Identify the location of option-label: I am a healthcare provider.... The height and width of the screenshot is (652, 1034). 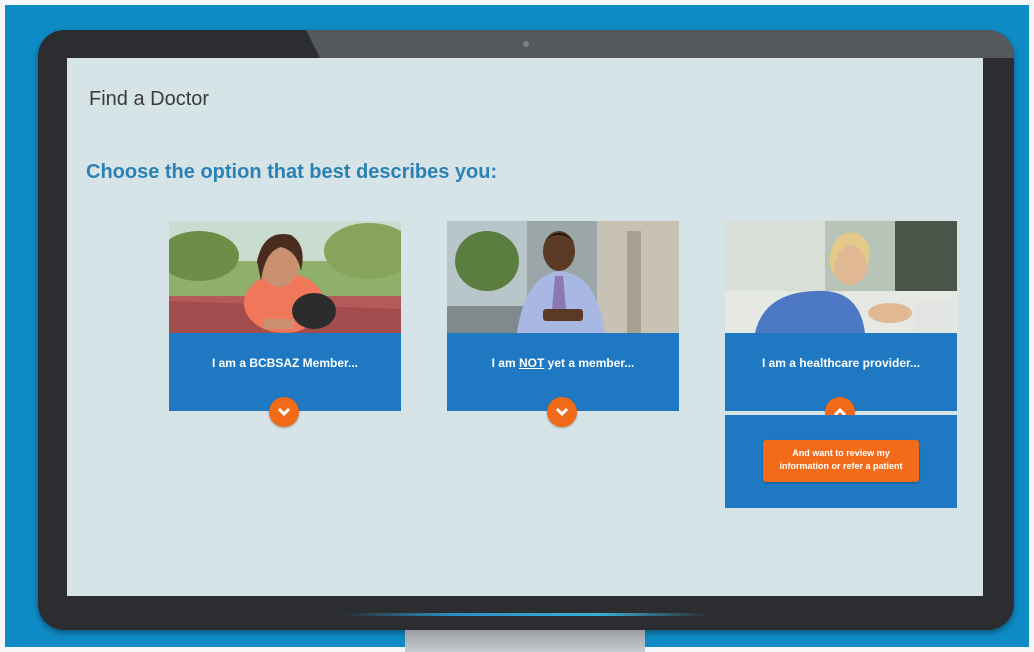
(841, 363).